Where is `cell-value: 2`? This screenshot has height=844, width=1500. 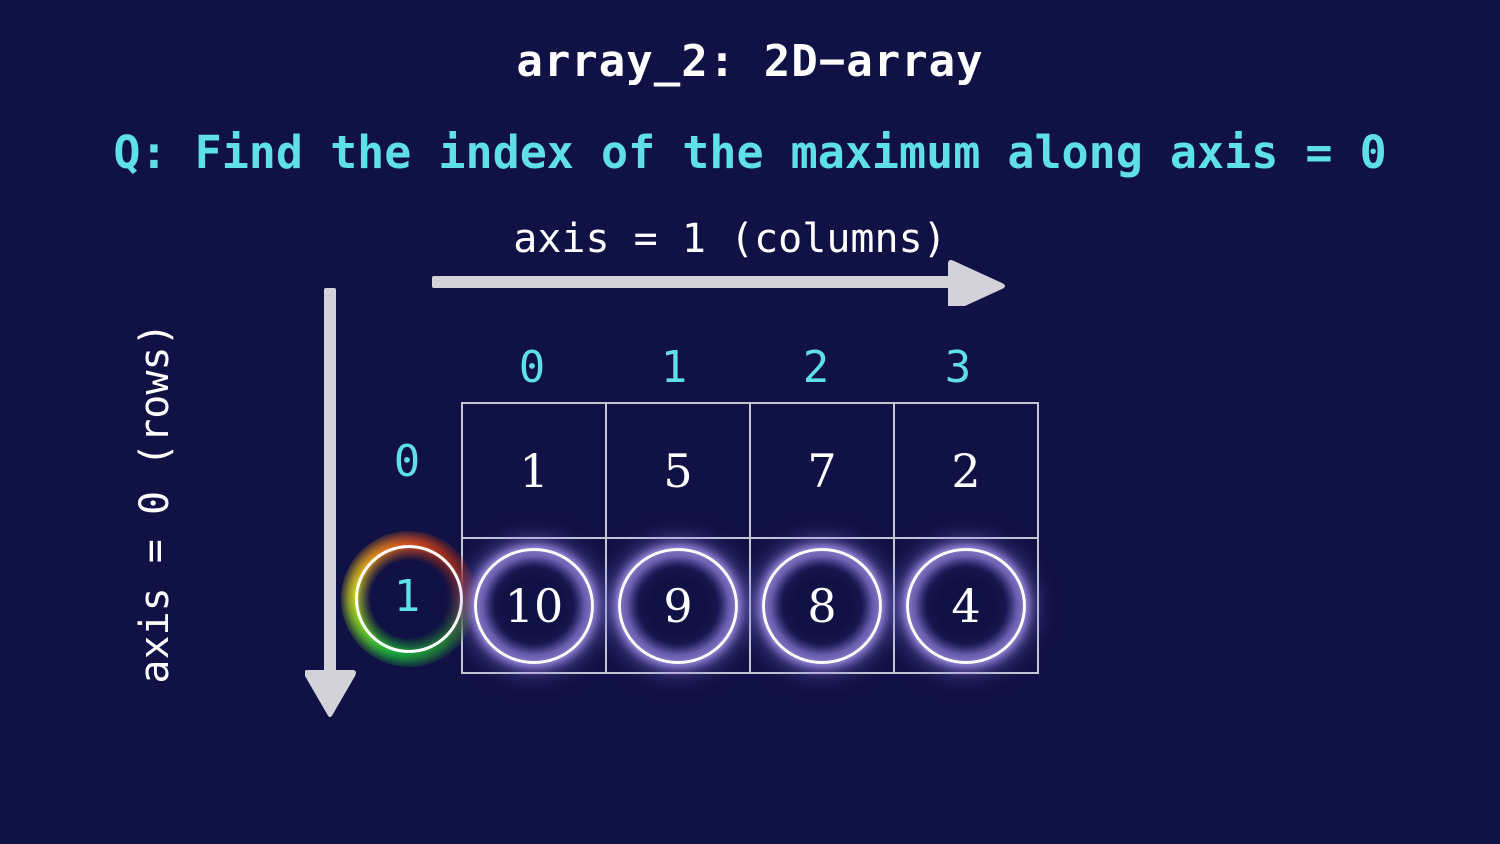 cell-value: 2 is located at coordinates (966, 470).